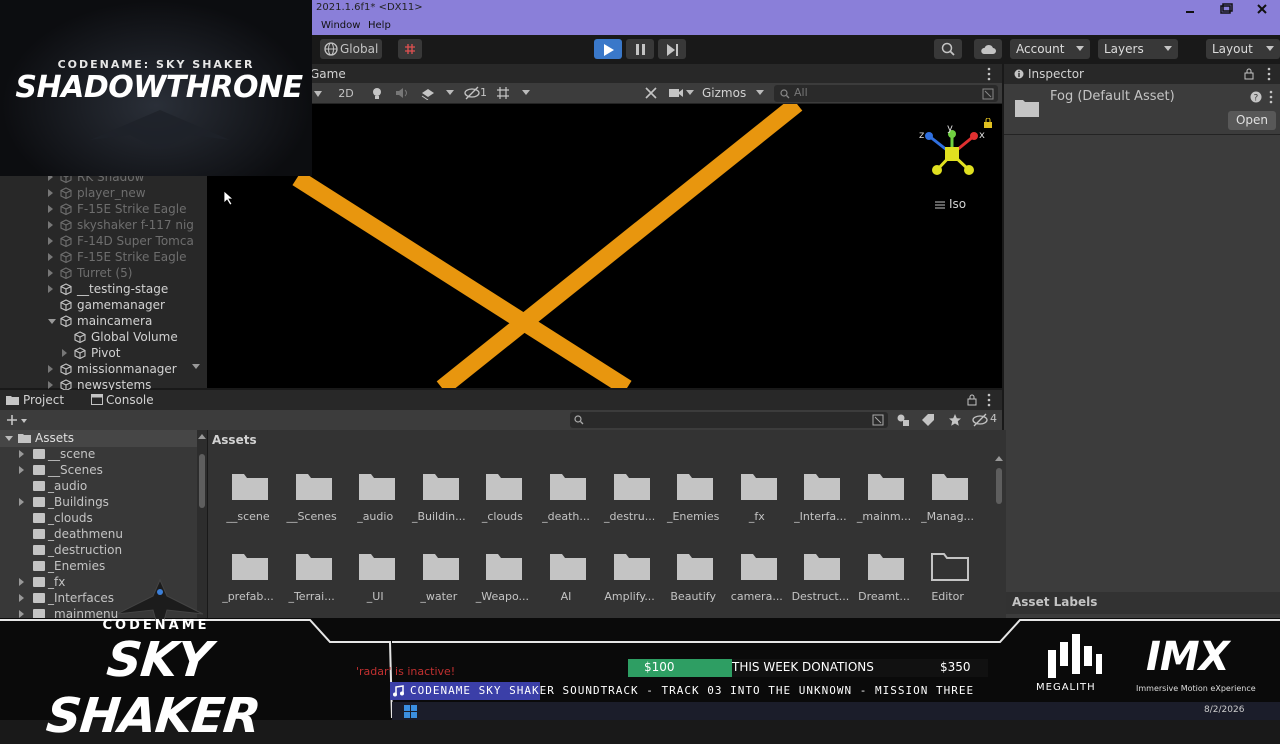 The height and width of the screenshot is (744, 1280). What do you see at coordinates (1056, 74) in the screenshot?
I see `tab-inspector: Inspector` at bounding box center [1056, 74].